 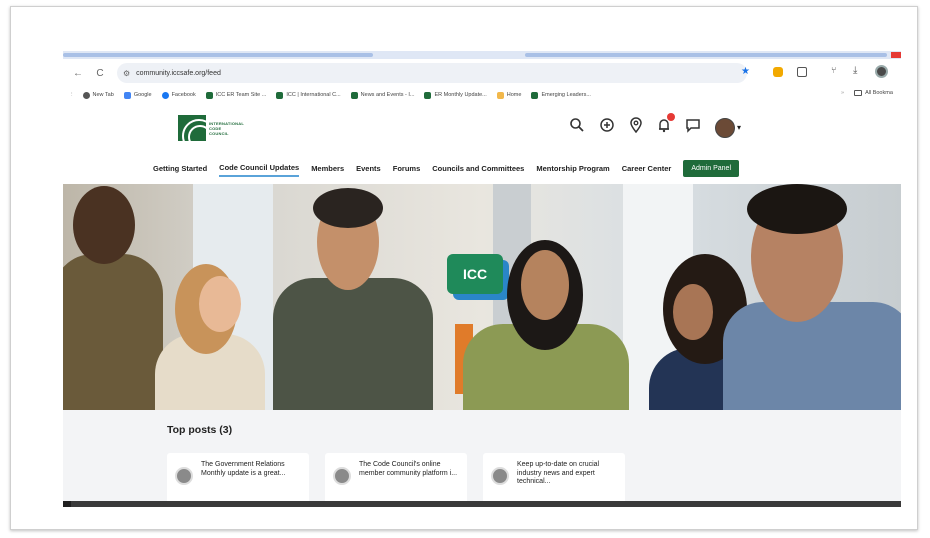 What do you see at coordinates (137, 95) in the screenshot?
I see `bookmark-google: Google` at bounding box center [137, 95].